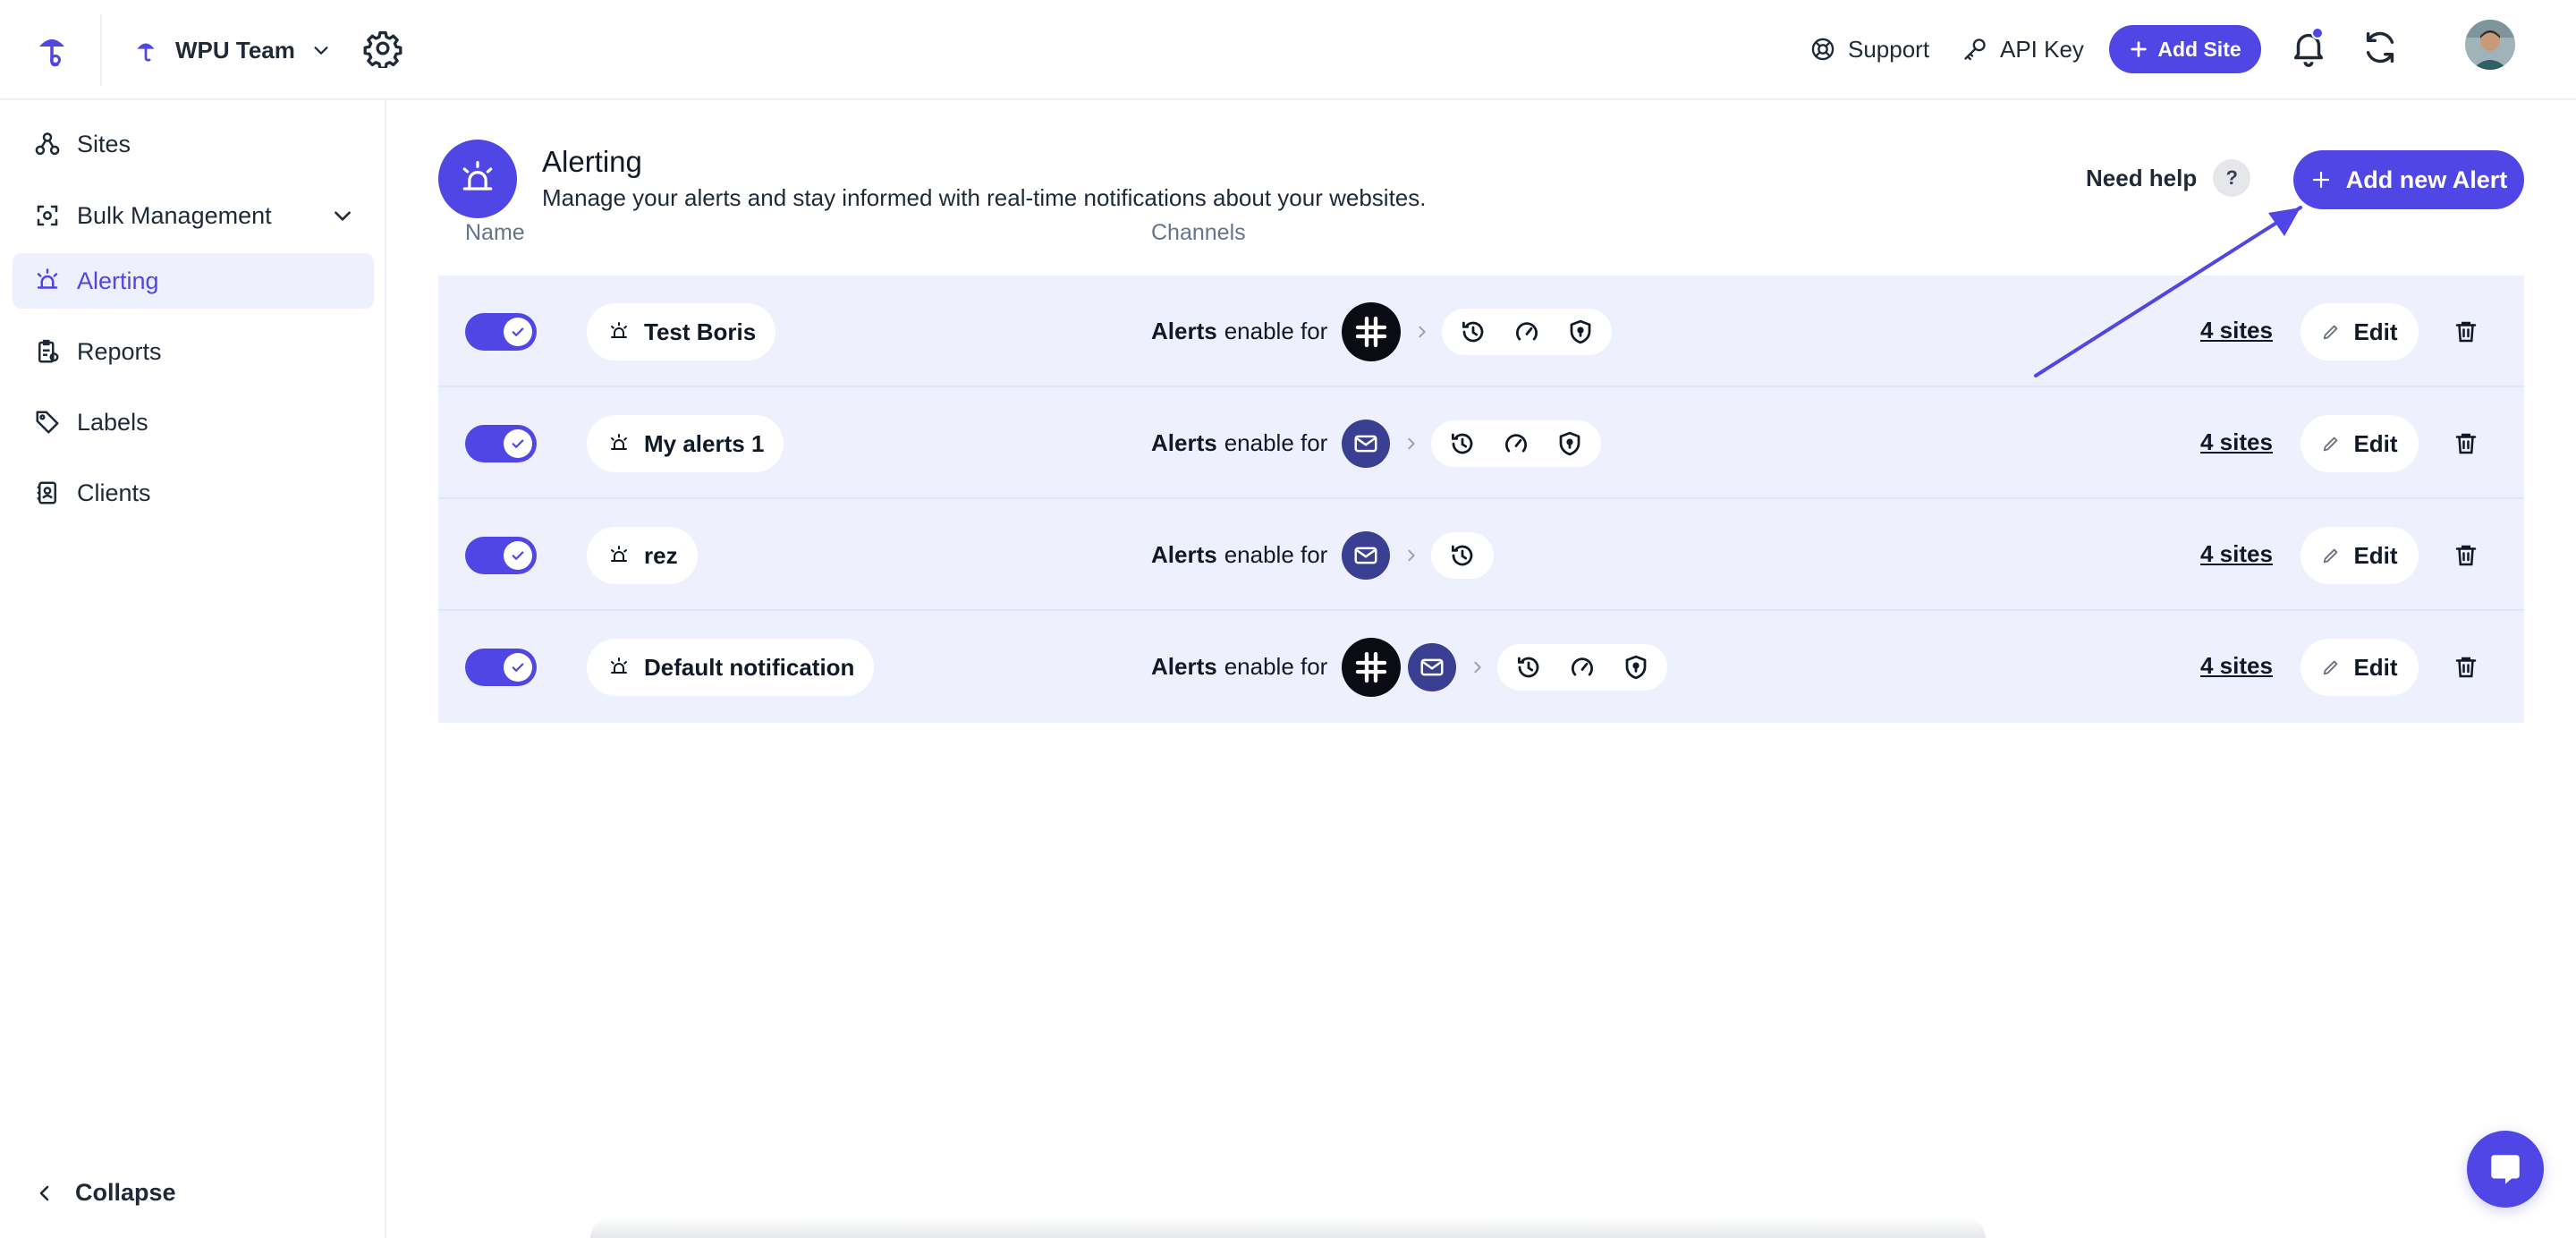 Image resolution: width=2576 pixels, height=1238 pixels. I want to click on alert-name: My alerts 1, so click(704, 443).